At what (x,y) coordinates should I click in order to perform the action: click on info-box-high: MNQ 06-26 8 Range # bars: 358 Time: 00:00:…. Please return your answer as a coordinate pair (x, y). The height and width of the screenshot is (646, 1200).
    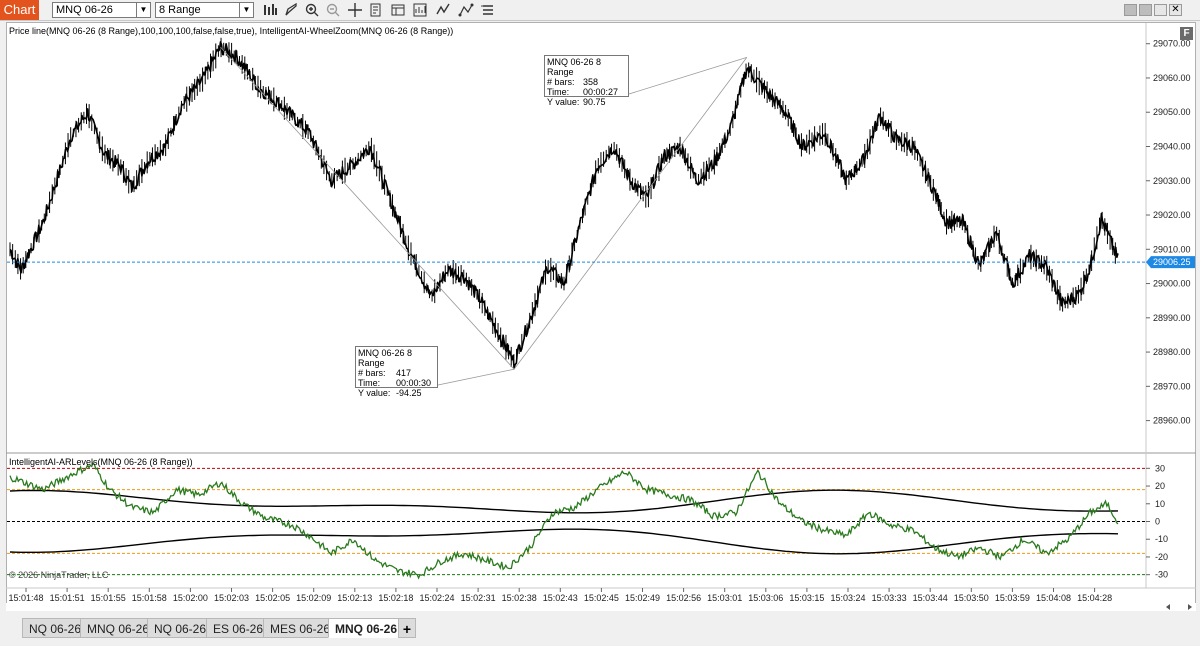
    Looking at the image, I should click on (586, 81).